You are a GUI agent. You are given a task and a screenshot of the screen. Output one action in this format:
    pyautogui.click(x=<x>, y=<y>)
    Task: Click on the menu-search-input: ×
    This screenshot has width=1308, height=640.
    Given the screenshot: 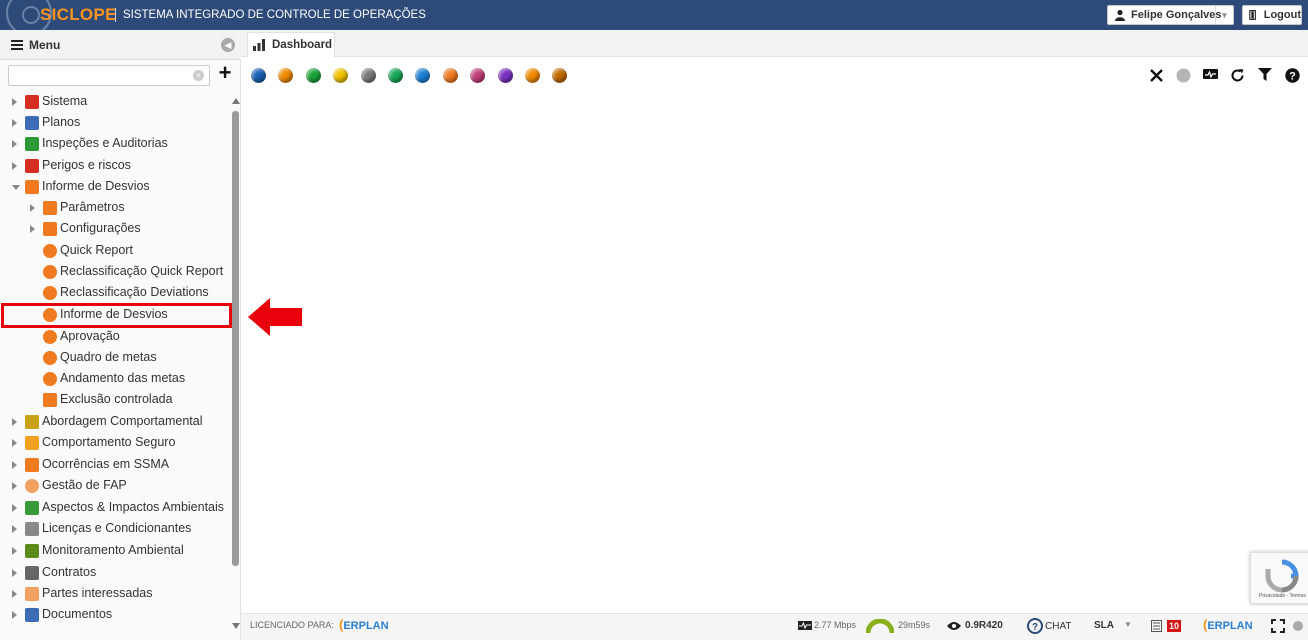 What is the action you would take?
    pyautogui.click(x=109, y=75)
    